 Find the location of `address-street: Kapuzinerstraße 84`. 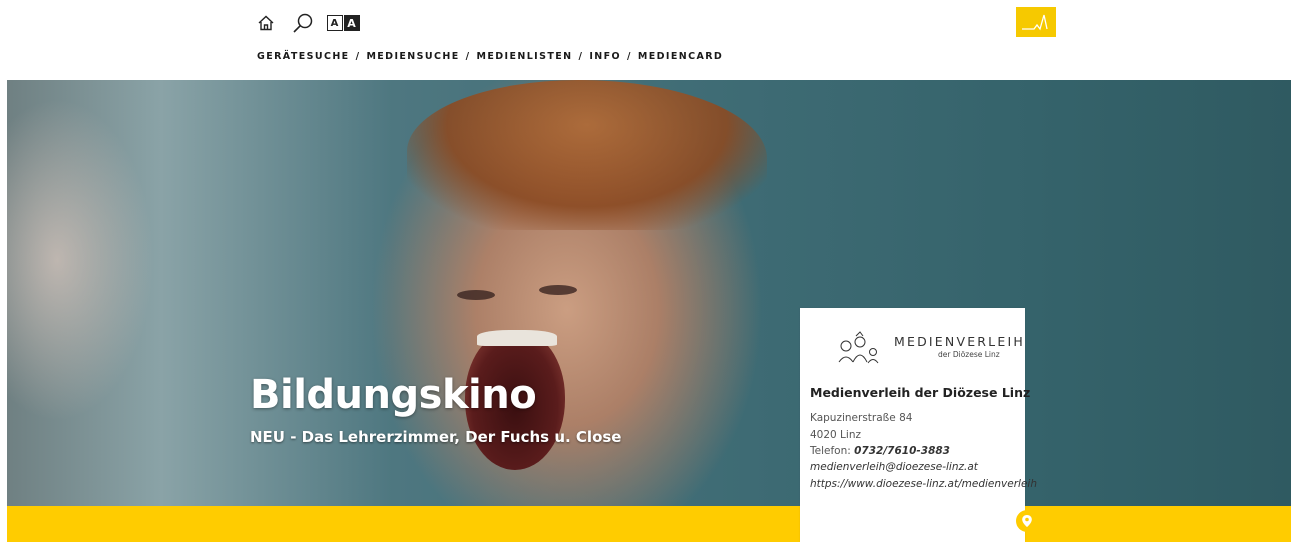

address-street: Kapuzinerstraße 84 is located at coordinates (861, 418).